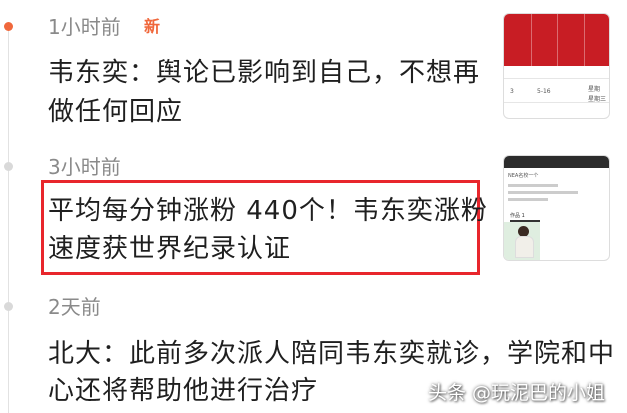  I want to click on new-badge: 新, so click(152, 26).